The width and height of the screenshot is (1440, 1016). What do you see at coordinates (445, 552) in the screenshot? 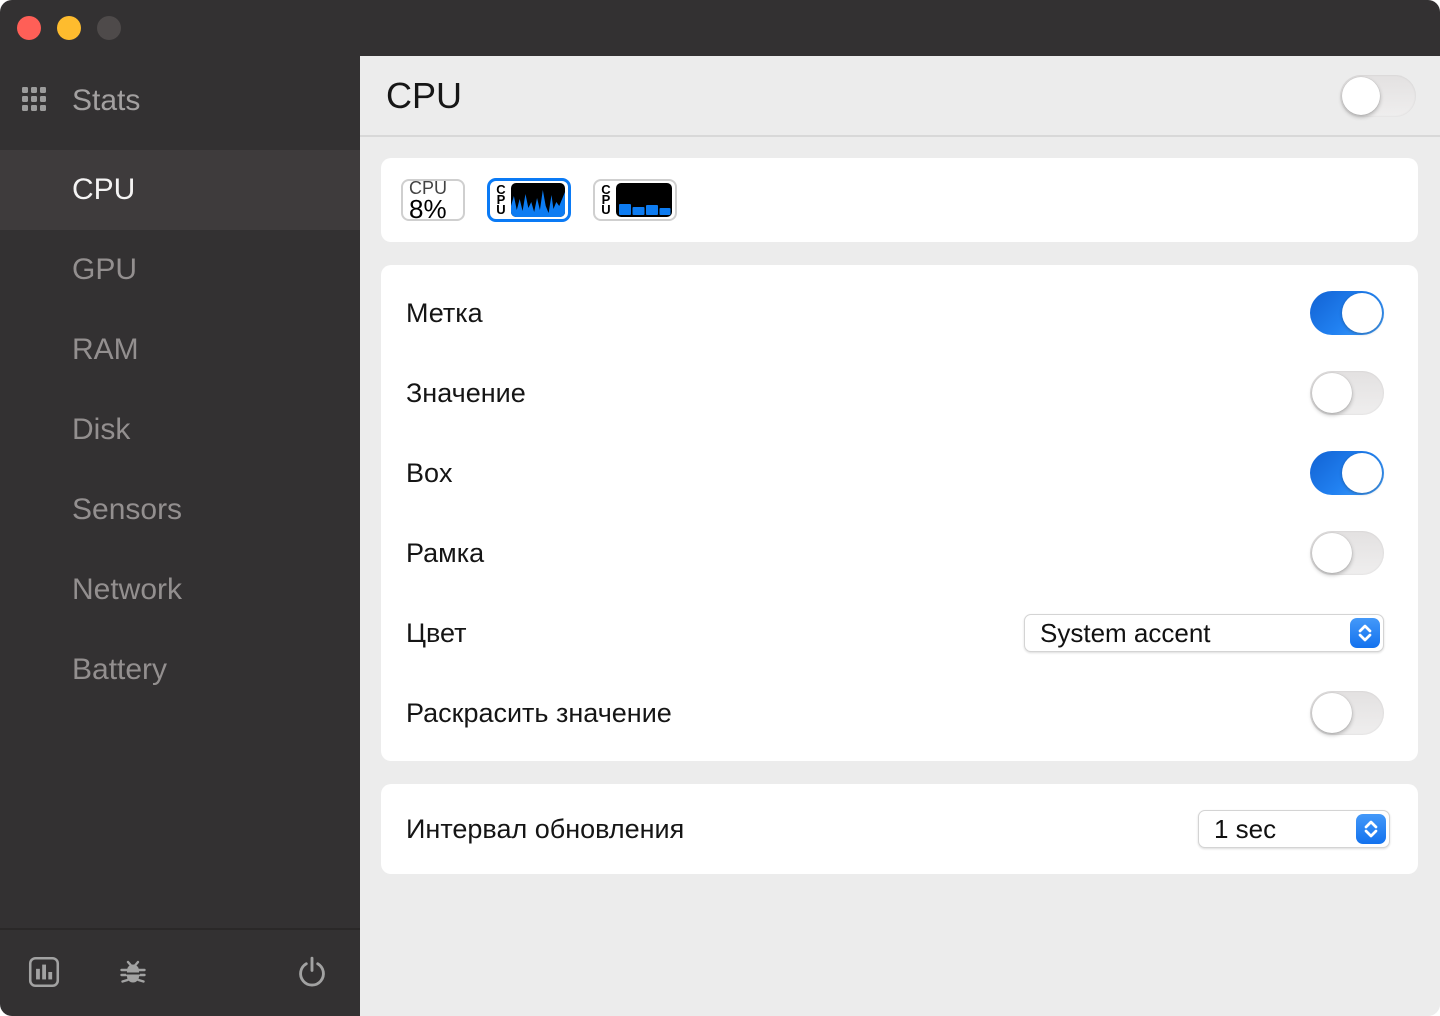
I see `setting-label: Рамка` at bounding box center [445, 552].